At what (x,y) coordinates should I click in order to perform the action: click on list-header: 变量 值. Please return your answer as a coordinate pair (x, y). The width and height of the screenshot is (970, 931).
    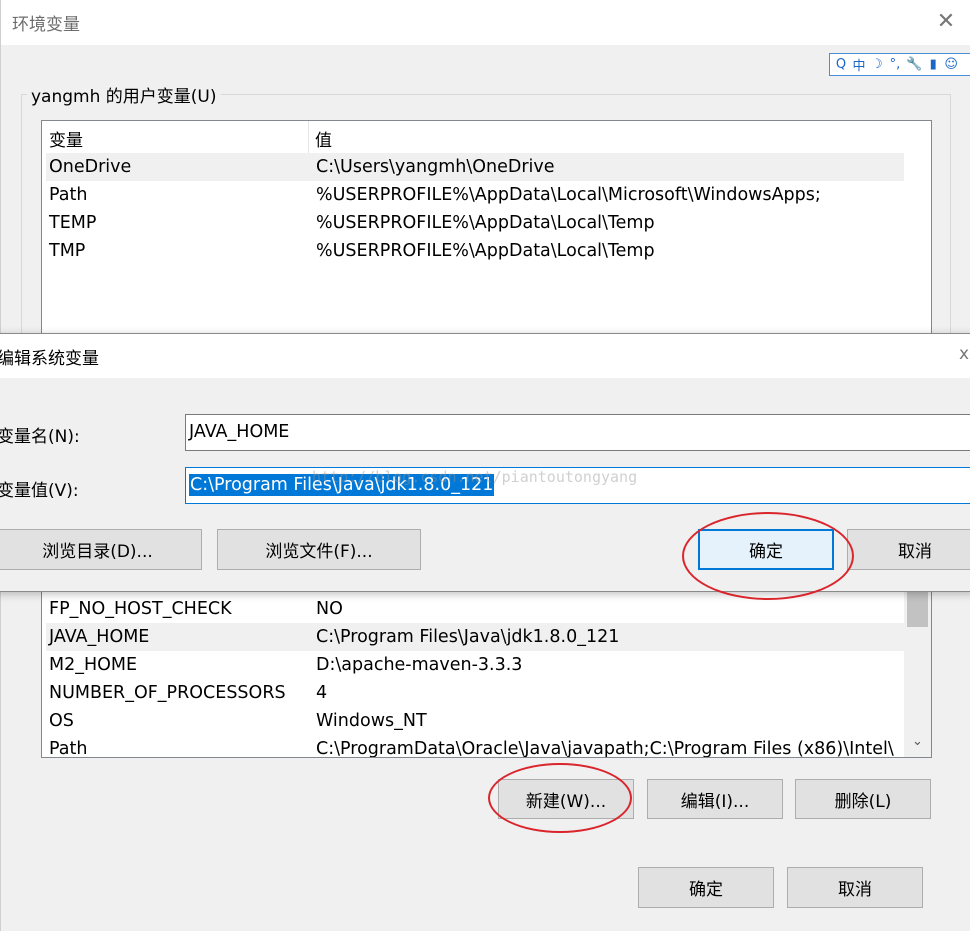
    Looking at the image, I should click on (486, 137).